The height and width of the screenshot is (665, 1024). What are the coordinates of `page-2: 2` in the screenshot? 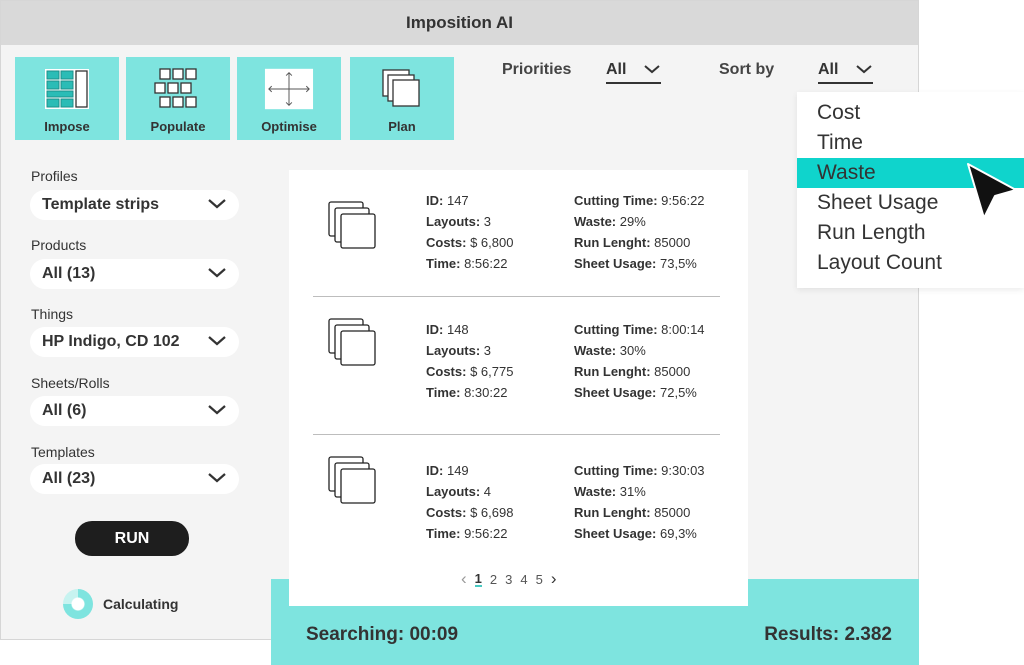 It's located at (493, 579).